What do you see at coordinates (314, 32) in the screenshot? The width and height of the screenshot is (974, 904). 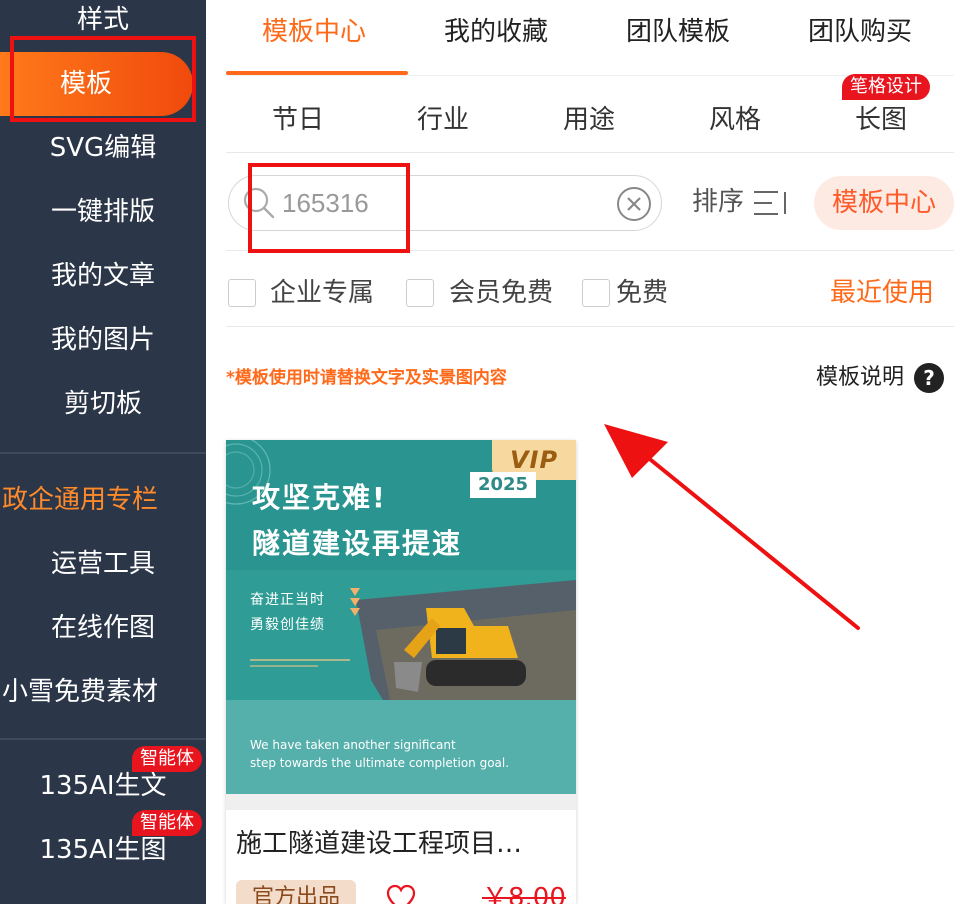 I see `tab-template-center: 模板中心` at bounding box center [314, 32].